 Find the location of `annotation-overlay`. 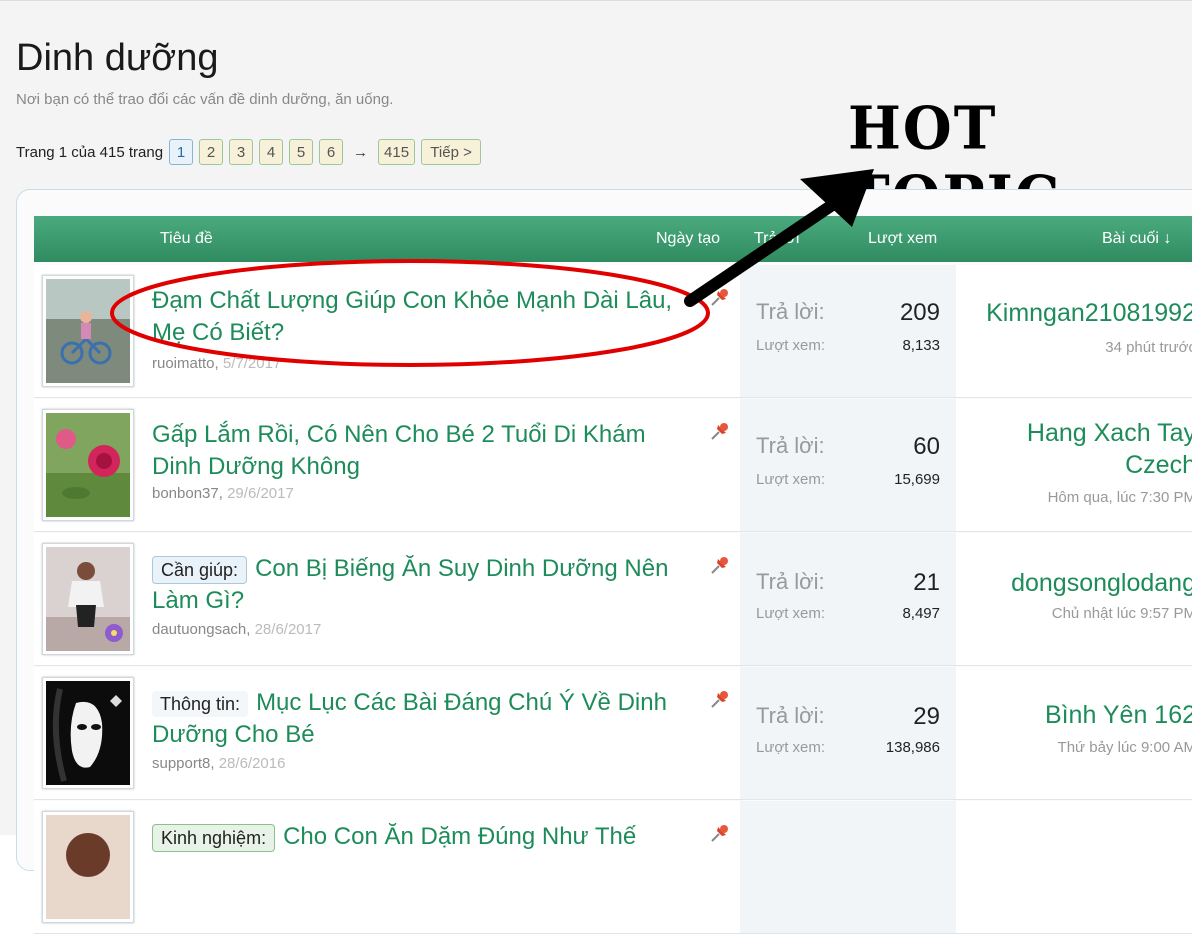

annotation-overlay is located at coordinates (492, 268).